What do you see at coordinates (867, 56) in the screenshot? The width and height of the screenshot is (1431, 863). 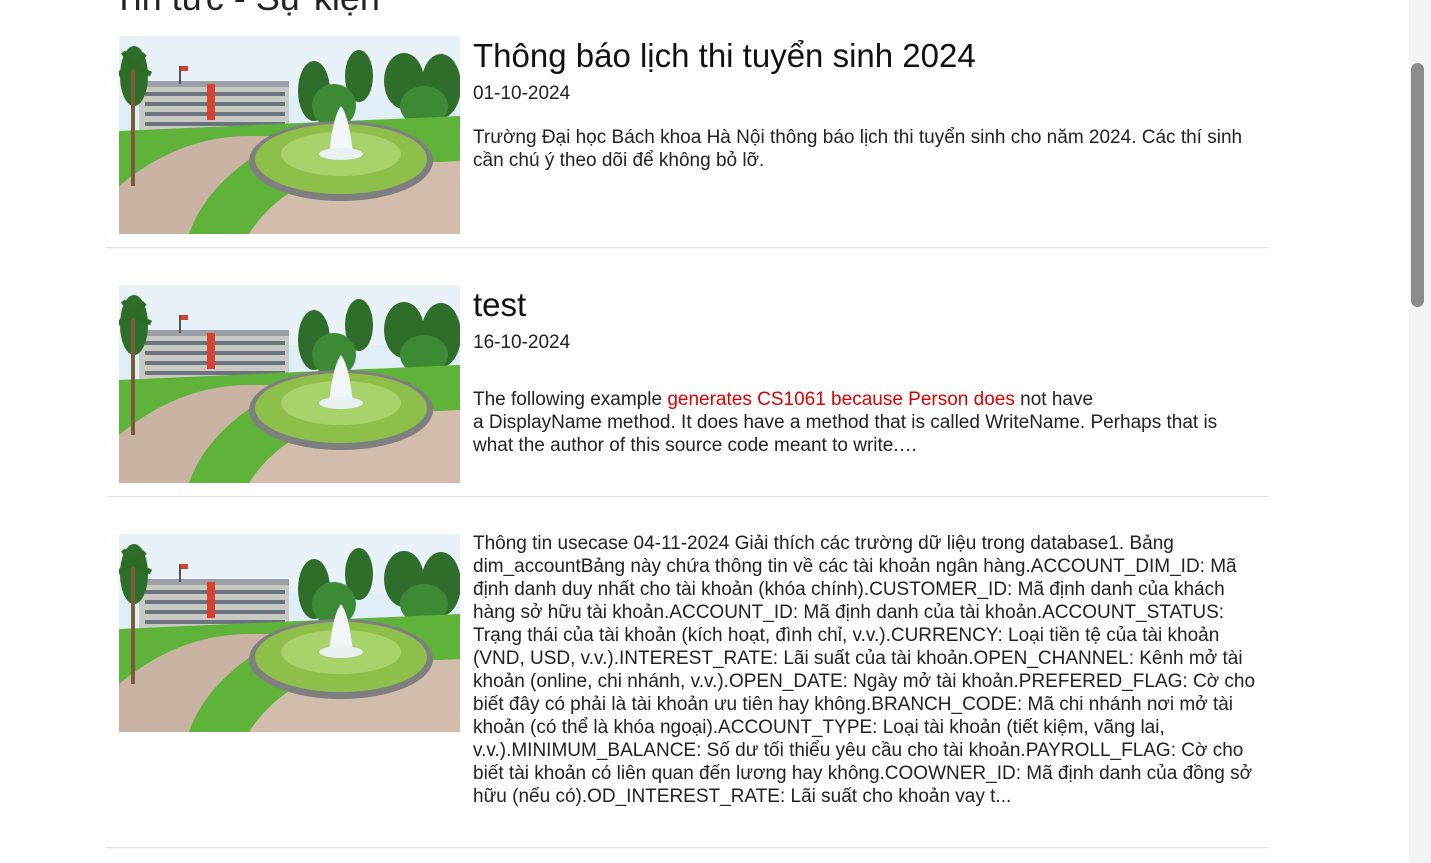 I see `news-title: Thông báo lịch thi tuyển sinh 2024` at bounding box center [867, 56].